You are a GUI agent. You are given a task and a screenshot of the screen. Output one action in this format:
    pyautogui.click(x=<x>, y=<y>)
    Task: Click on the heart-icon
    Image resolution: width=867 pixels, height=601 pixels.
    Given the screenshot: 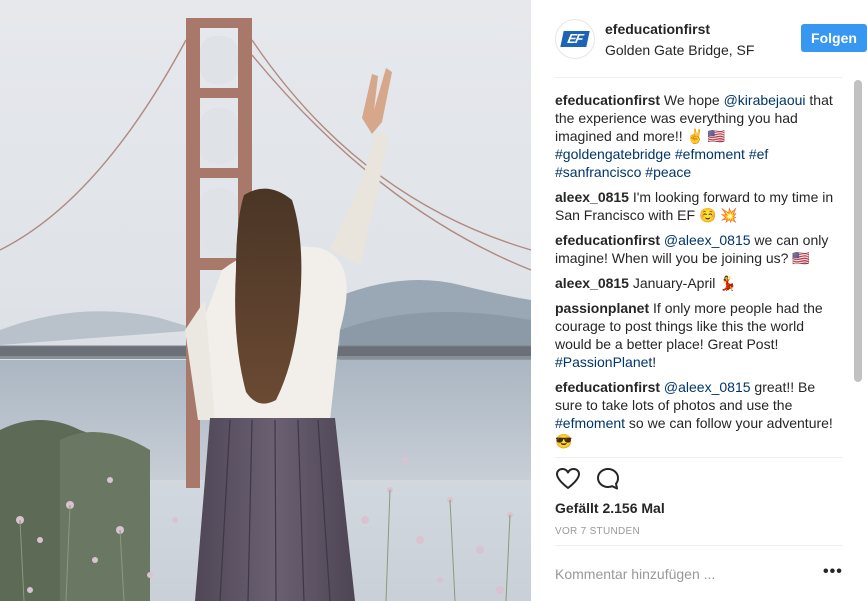 What is the action you would take?
    pyautogui.click(x=568, y=479)
    